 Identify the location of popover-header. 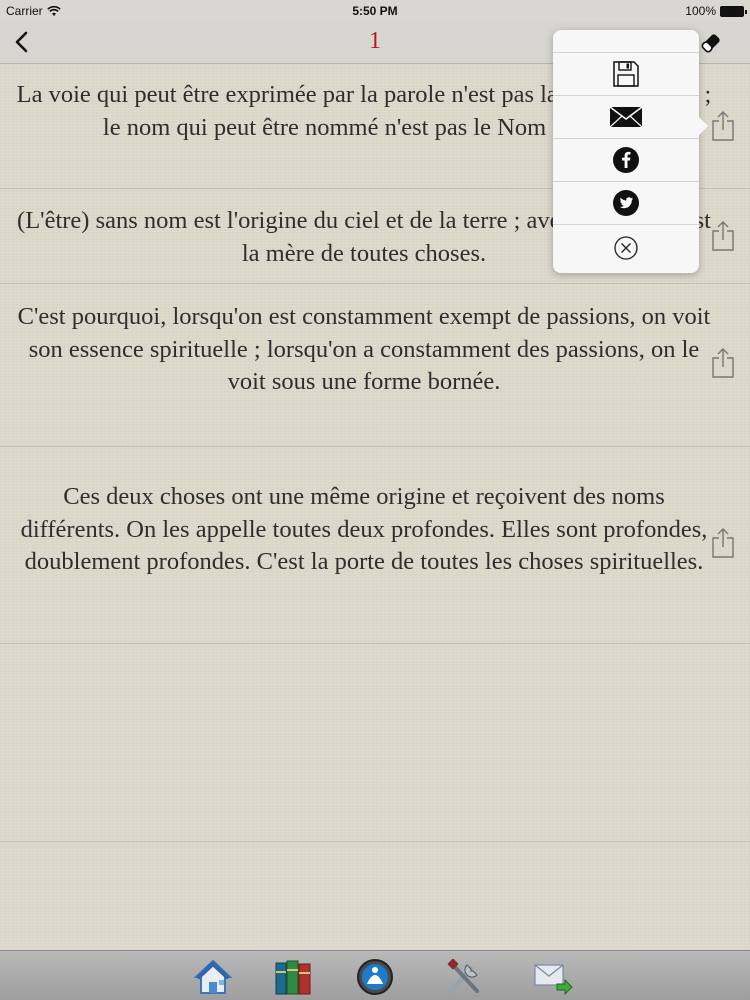
(626, 41).